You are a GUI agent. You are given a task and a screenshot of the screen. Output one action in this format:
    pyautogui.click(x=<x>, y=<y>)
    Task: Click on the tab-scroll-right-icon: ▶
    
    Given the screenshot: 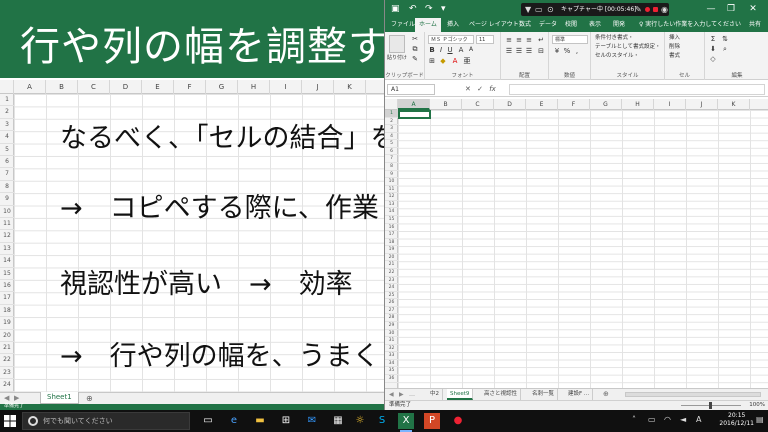 What is the action you would take?
    pyautogui.click(x=401, y=394)
    